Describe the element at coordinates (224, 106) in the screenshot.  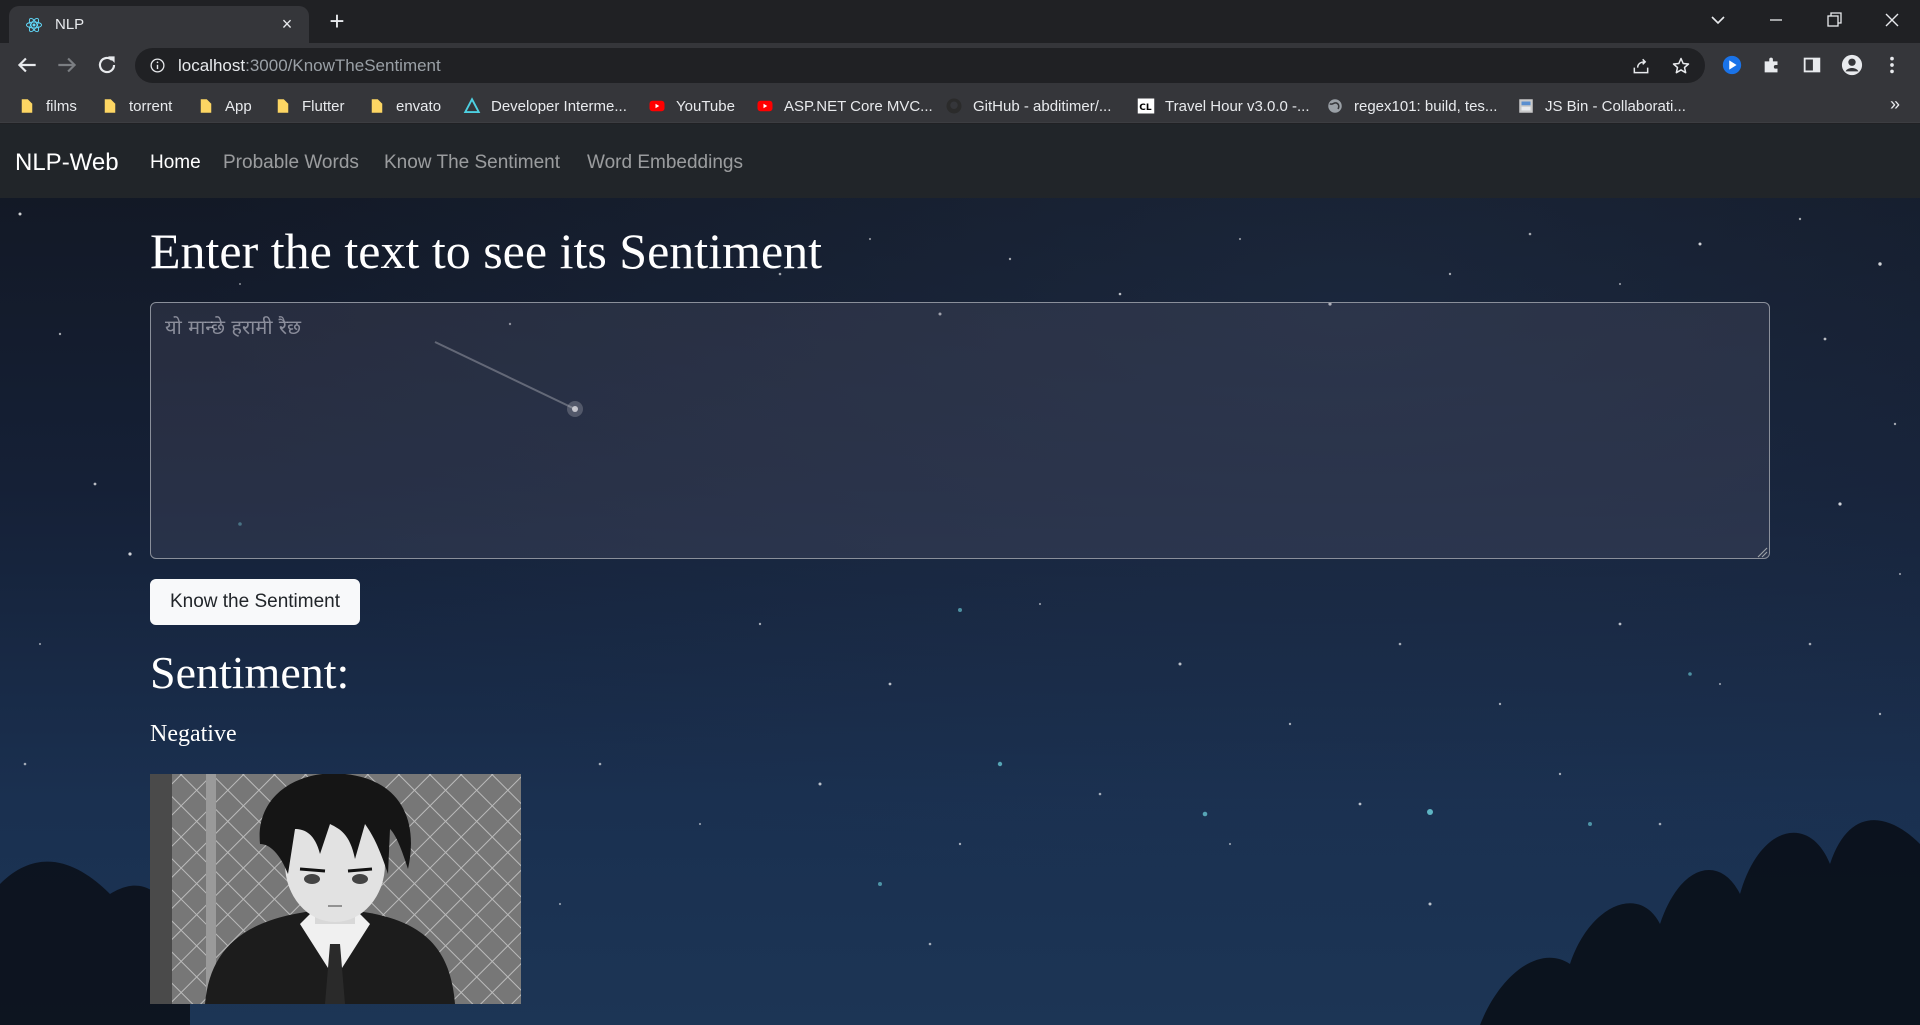
I see `bookmark-item: App` at that location.